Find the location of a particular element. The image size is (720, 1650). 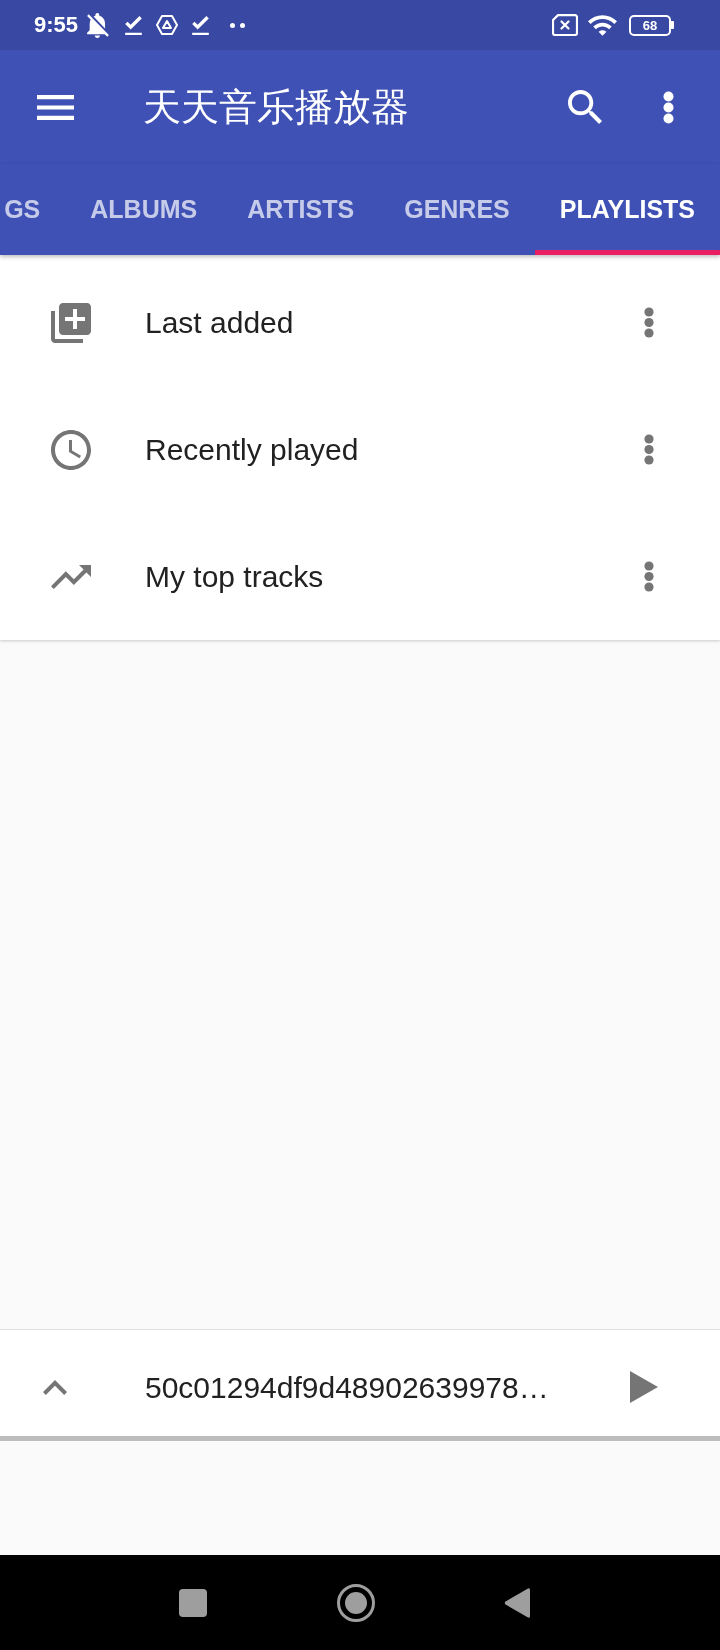

status-time: 9:55 is located at coordinates (56, 25).